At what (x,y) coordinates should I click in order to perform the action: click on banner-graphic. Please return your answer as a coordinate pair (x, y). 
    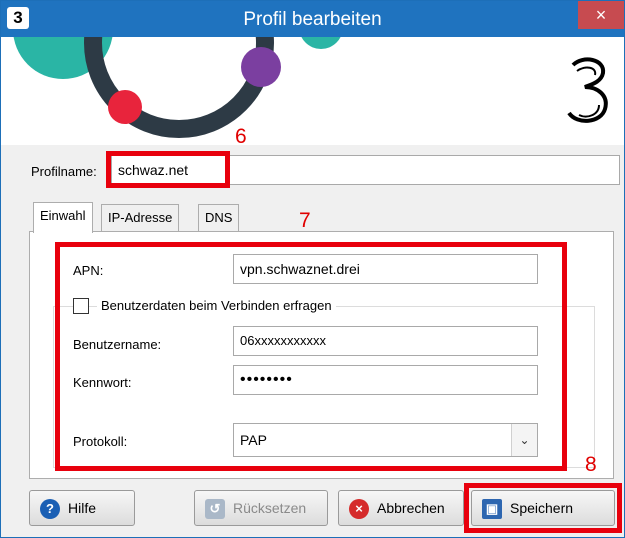
    Looking at the image, I should click on (177, 87).